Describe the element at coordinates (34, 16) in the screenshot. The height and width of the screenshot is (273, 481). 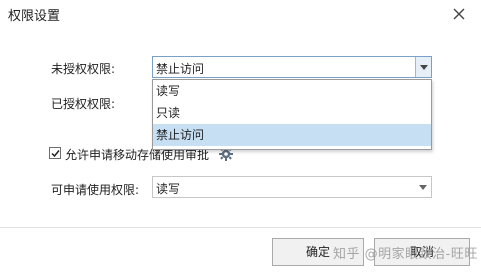
I see `dialog-title: 权限设置` at that location.